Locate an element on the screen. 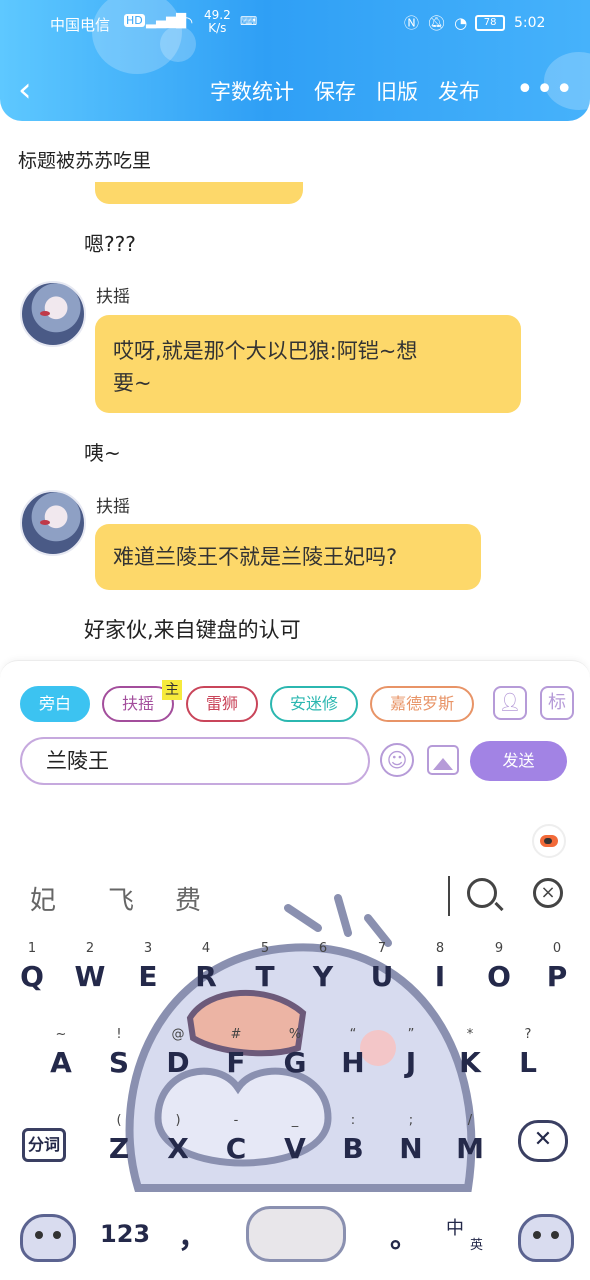 This screenshot has width=590, height=1280. chevron-left-icon: ‹ is located at coordinates (25, 90).